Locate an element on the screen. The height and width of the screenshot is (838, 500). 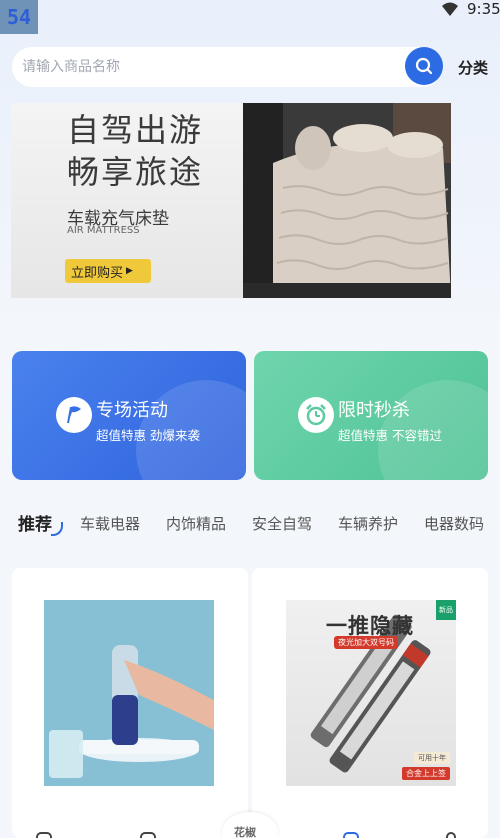
tab-car-appliances: 车载电器 is located at coordinates (110, 523).